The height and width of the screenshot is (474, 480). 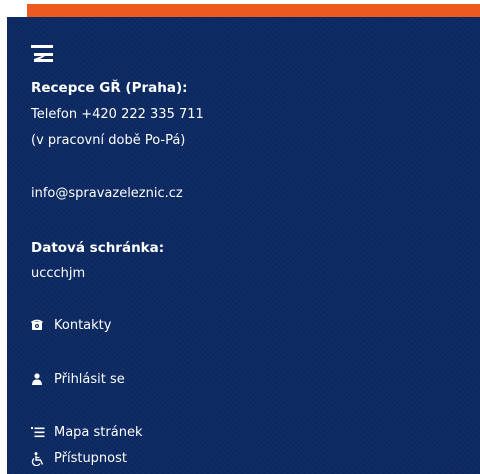 I want to click on accessibility-link: Přístupnost, so click(x=79, y=458).